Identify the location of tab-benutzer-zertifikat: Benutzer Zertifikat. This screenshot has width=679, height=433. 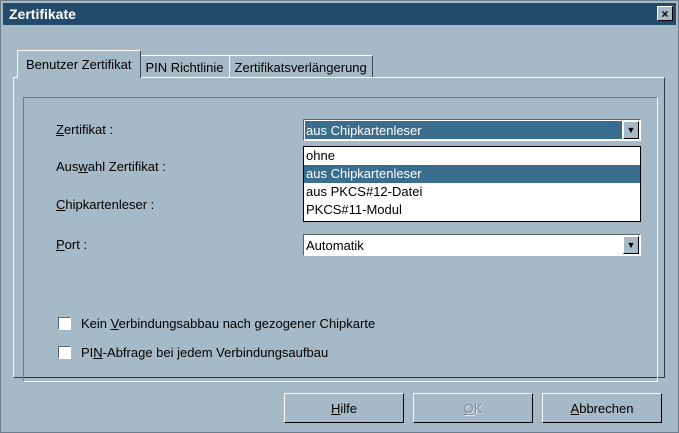
(79, 64).